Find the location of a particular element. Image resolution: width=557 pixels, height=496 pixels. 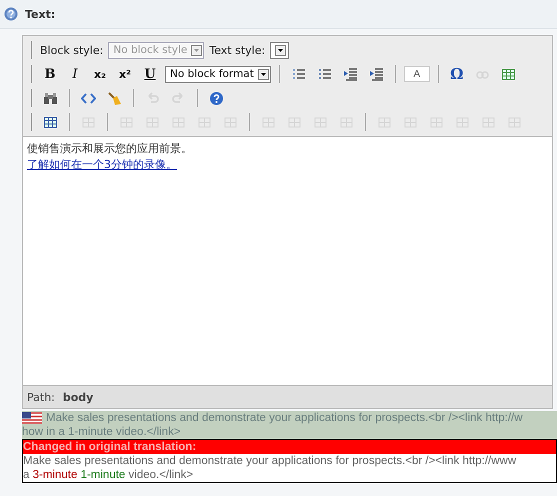

dropdown-value: No block style is located at coordinates (150, 50).